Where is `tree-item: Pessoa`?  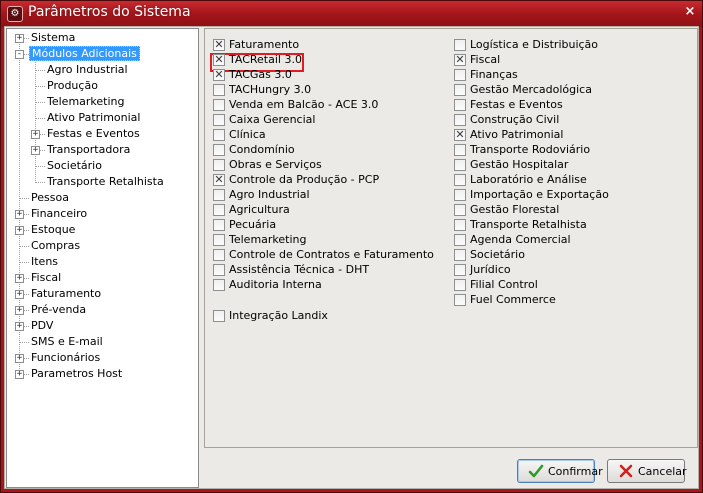
tree-item: Pessoa is located at coordinates (102, 198).